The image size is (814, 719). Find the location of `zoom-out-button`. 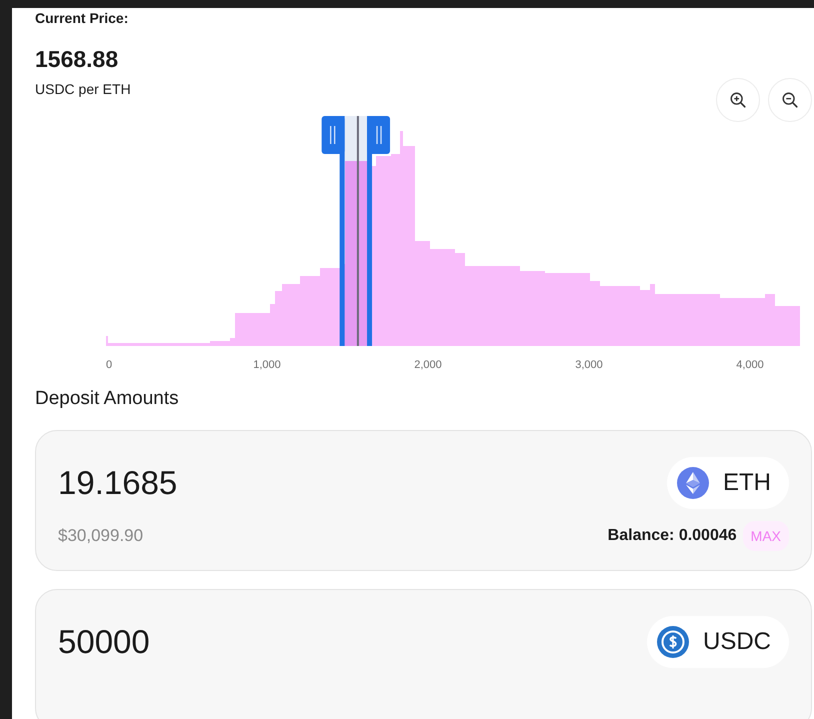

zoom-out-button is located at coordinates (790, 100).